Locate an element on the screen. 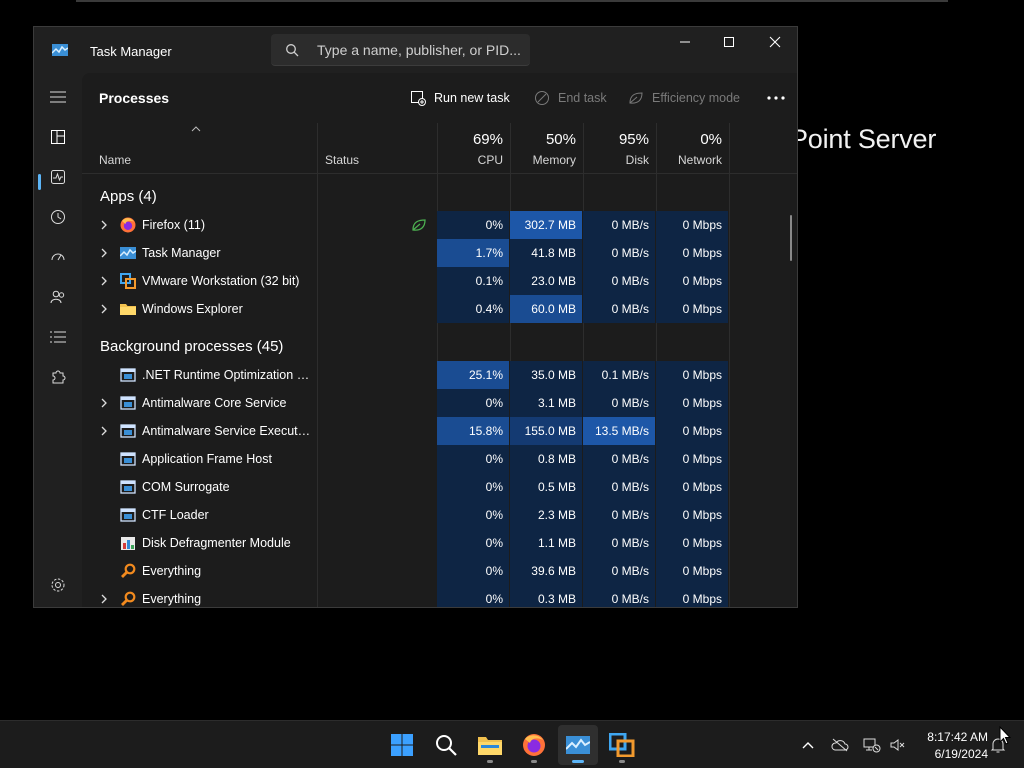 Image resolution: width=1024 pixels, height=768 pixels. more-options-button is located at coordinates (776, 98).